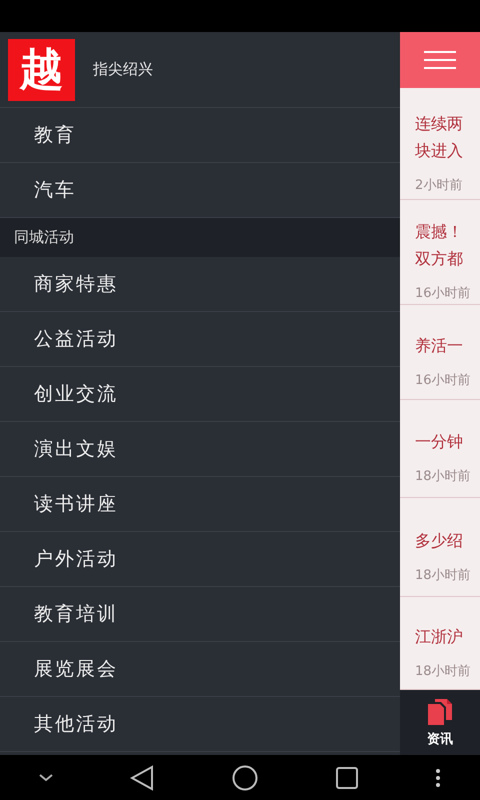  What do you see at coordinates (440, 712) in the screenshot?
I see `document-icon` at bounding box center [440, 712].